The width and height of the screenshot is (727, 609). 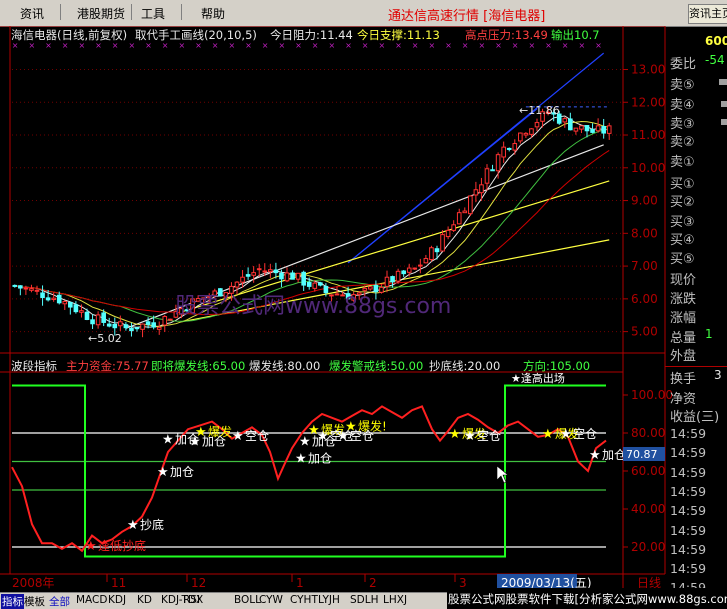 I want to click on order-book-label: 卖⑤, so click(x=682, y=85).